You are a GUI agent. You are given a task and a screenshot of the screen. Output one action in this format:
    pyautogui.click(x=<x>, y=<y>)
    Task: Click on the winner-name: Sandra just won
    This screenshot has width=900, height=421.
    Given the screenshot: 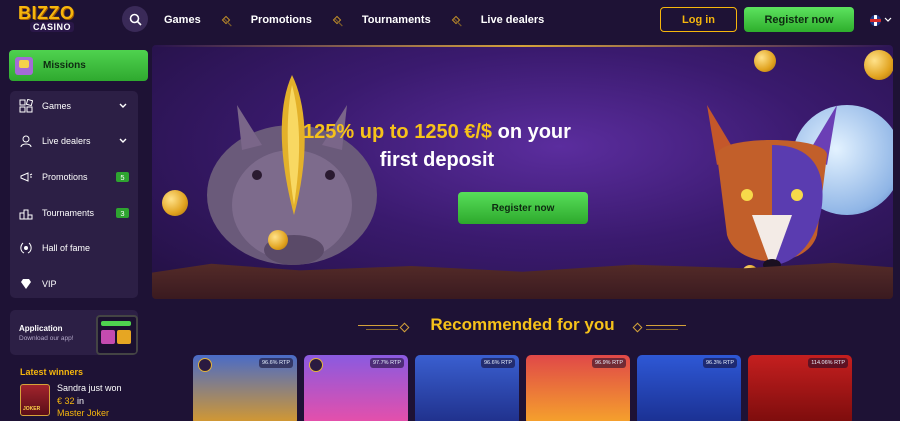 What is the action you would take?
    pyautogui.click(x=89, y=388)
    